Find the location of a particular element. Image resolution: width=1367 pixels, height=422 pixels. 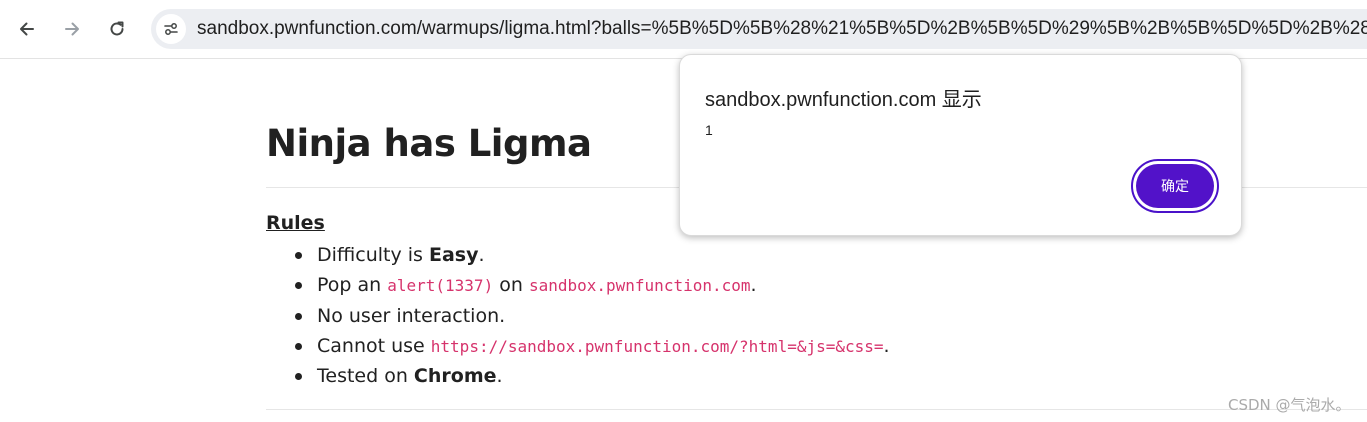

rule-text: No user interaction. is located at coordinates (411, 315).